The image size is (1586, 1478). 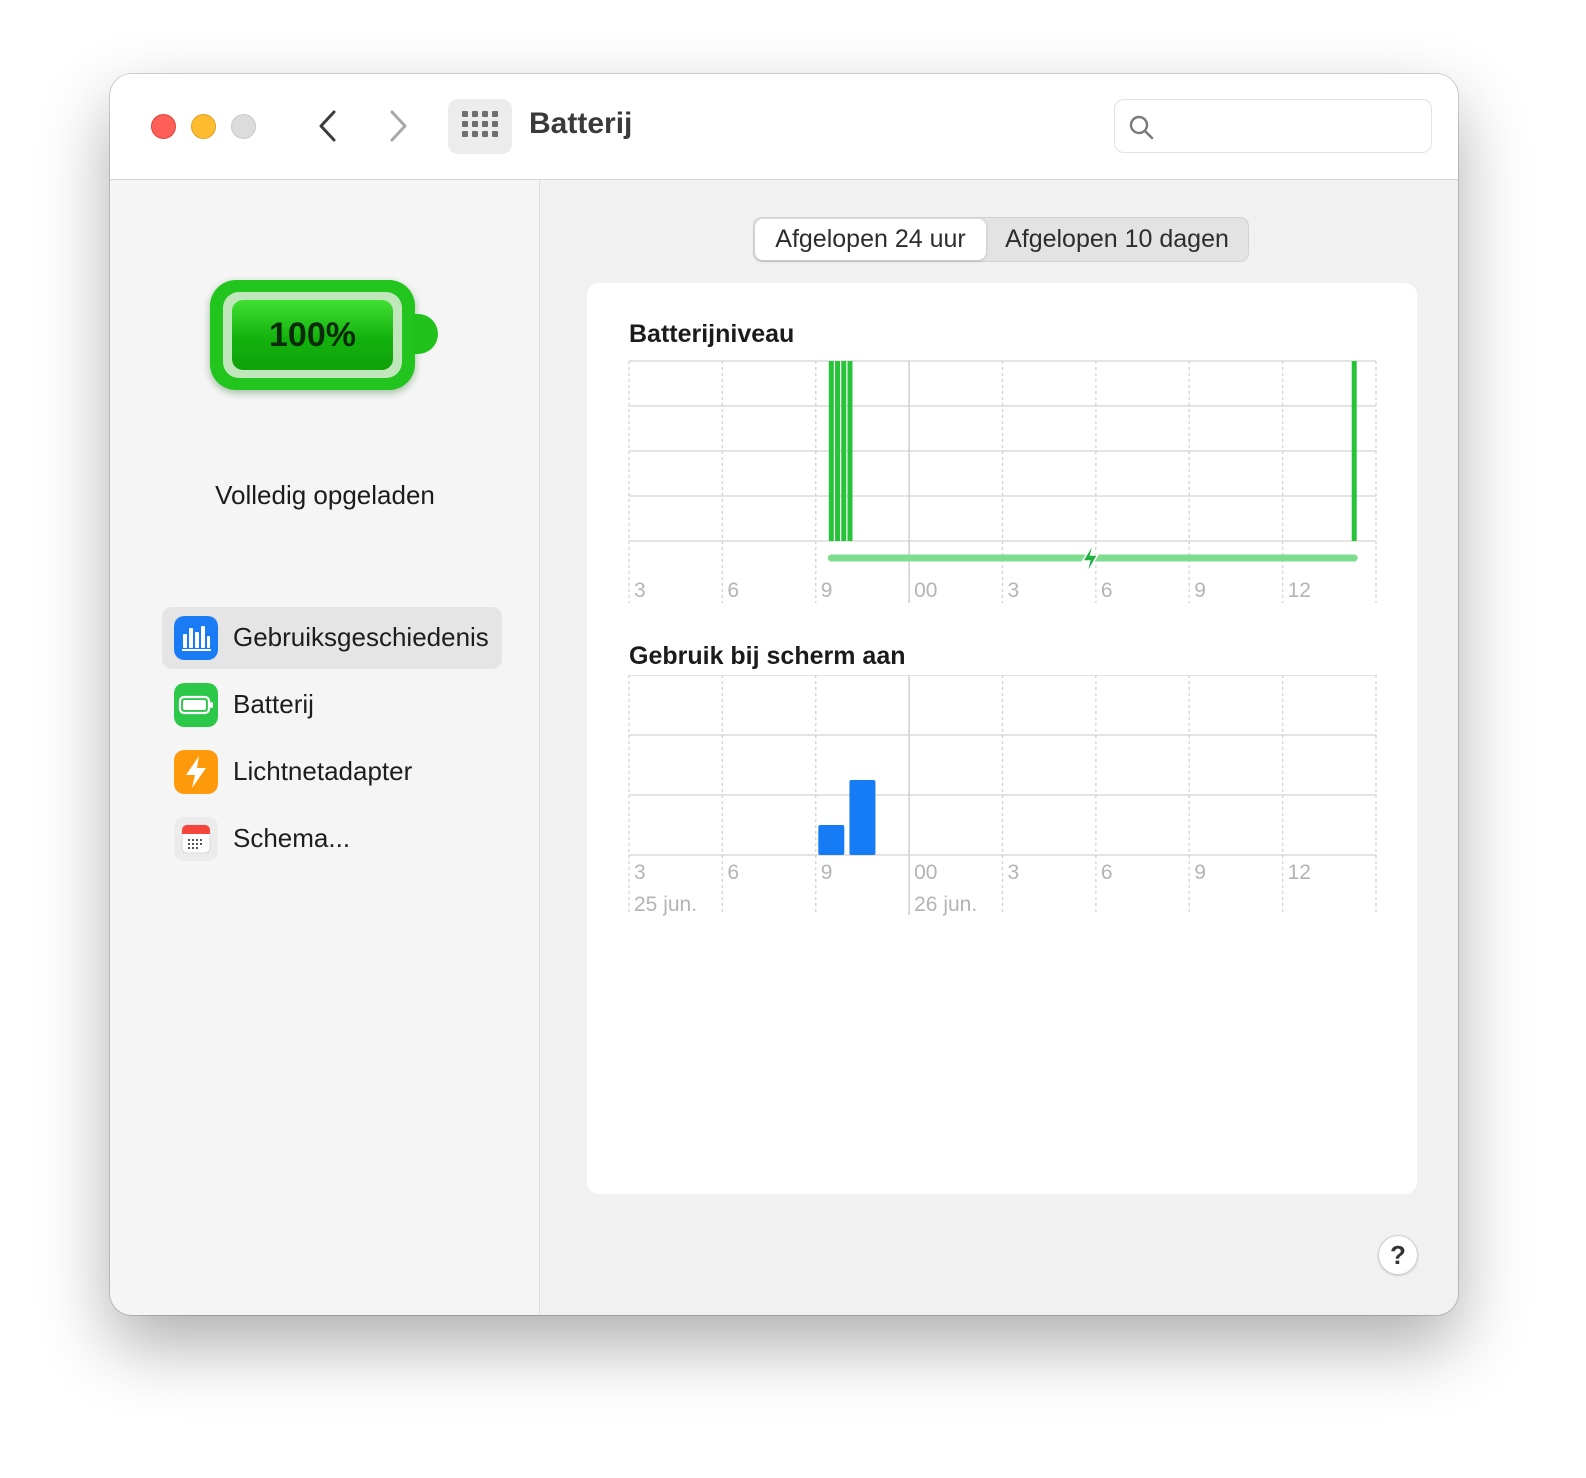 What do you see at coordinates (332, 705) in the screenshot?
I see `sidebar-item-batterij: Batterij` at bounding box center [332, 705].